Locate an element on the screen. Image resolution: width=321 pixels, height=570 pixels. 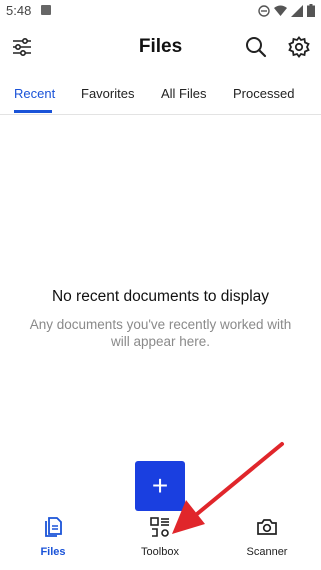
search-button is located at coordinates (256, 47).